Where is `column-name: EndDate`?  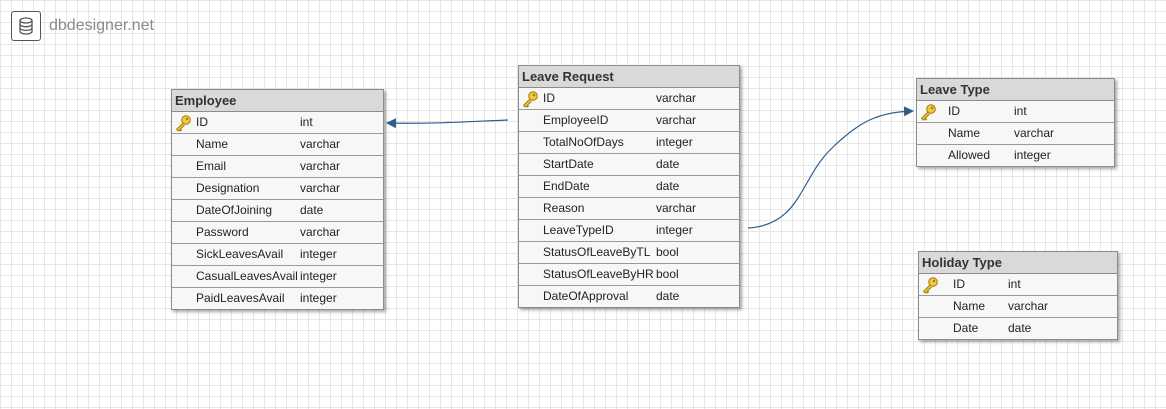 column-name: EndDate is located at coordinates (566, 186).